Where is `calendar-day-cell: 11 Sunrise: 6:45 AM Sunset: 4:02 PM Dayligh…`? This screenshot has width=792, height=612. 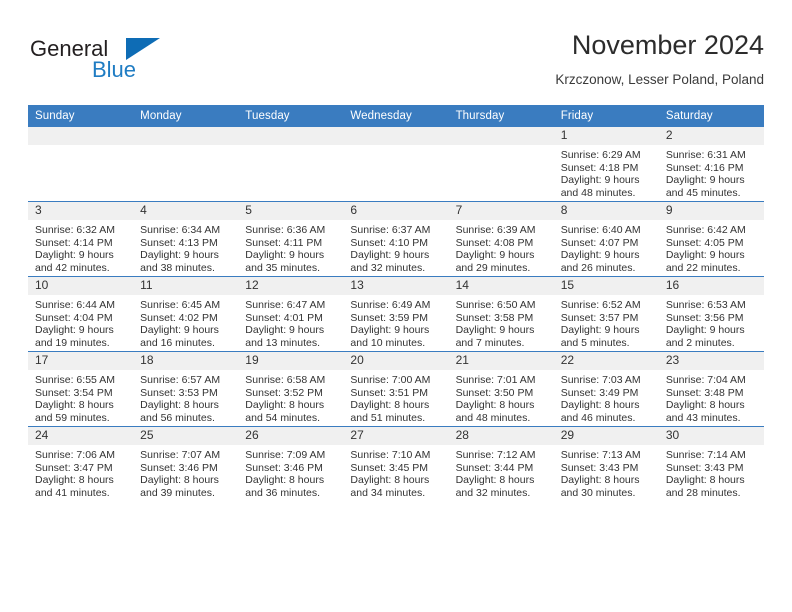
calendar-day-cell: 11 Sunrise: 6:45 AM Sunset: 4:02 PM Dayligh… is located at coordinates (186, 314).